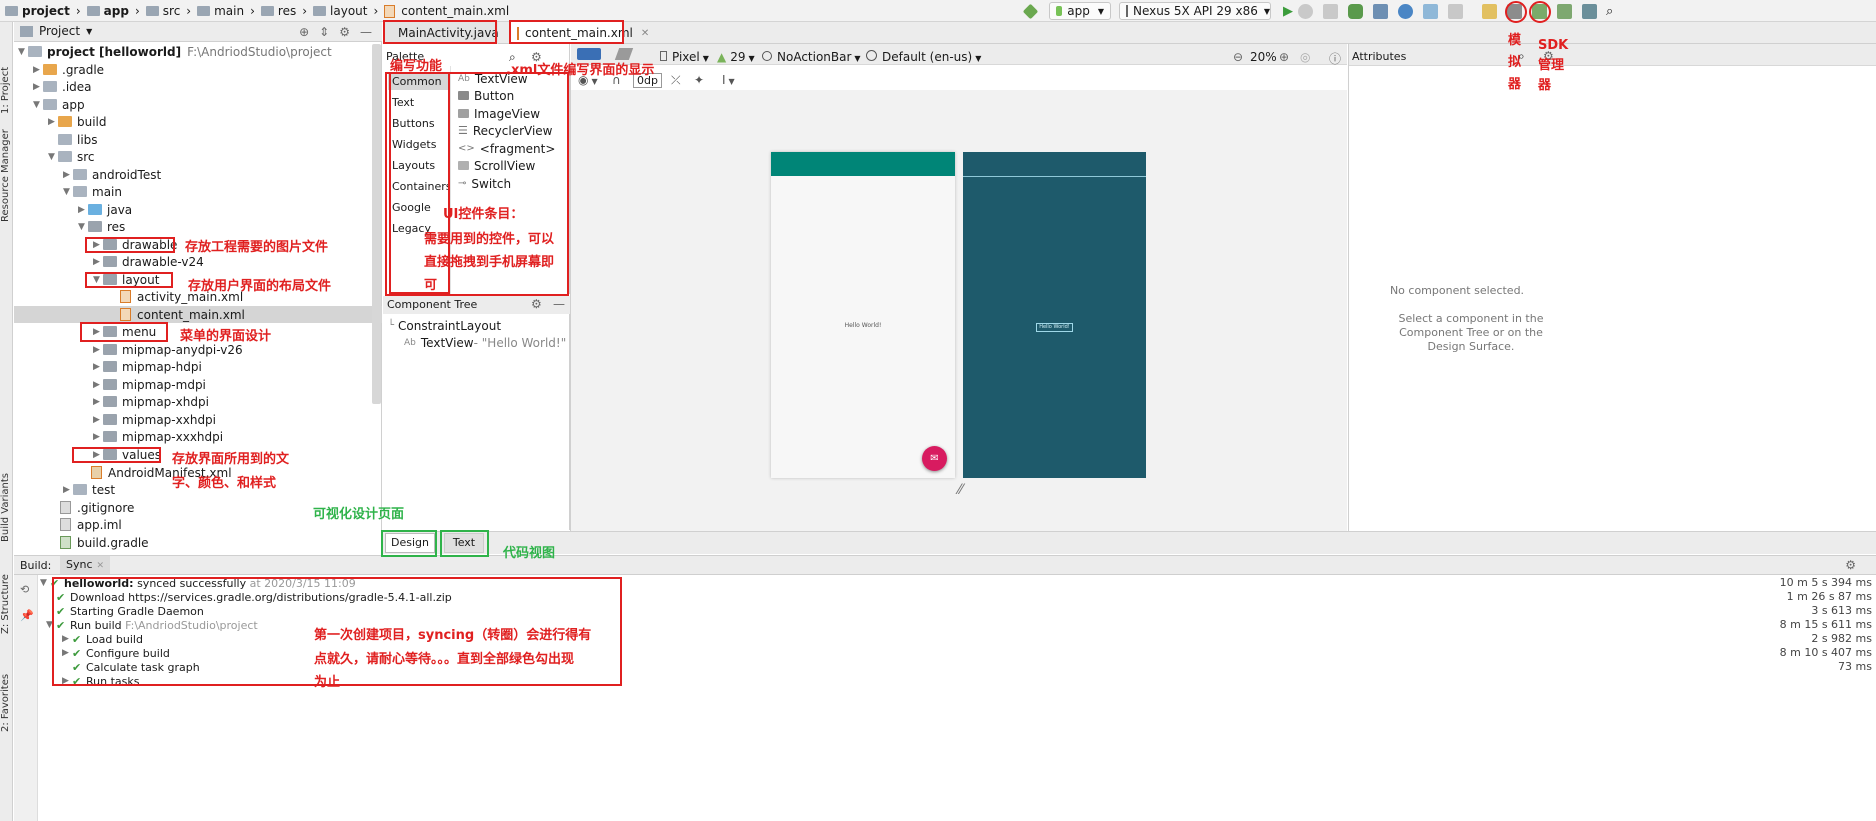 The width and height of the screenshot is (1876, 821). I want to click on tree-item-src: ▼ src, so click(71, 156).